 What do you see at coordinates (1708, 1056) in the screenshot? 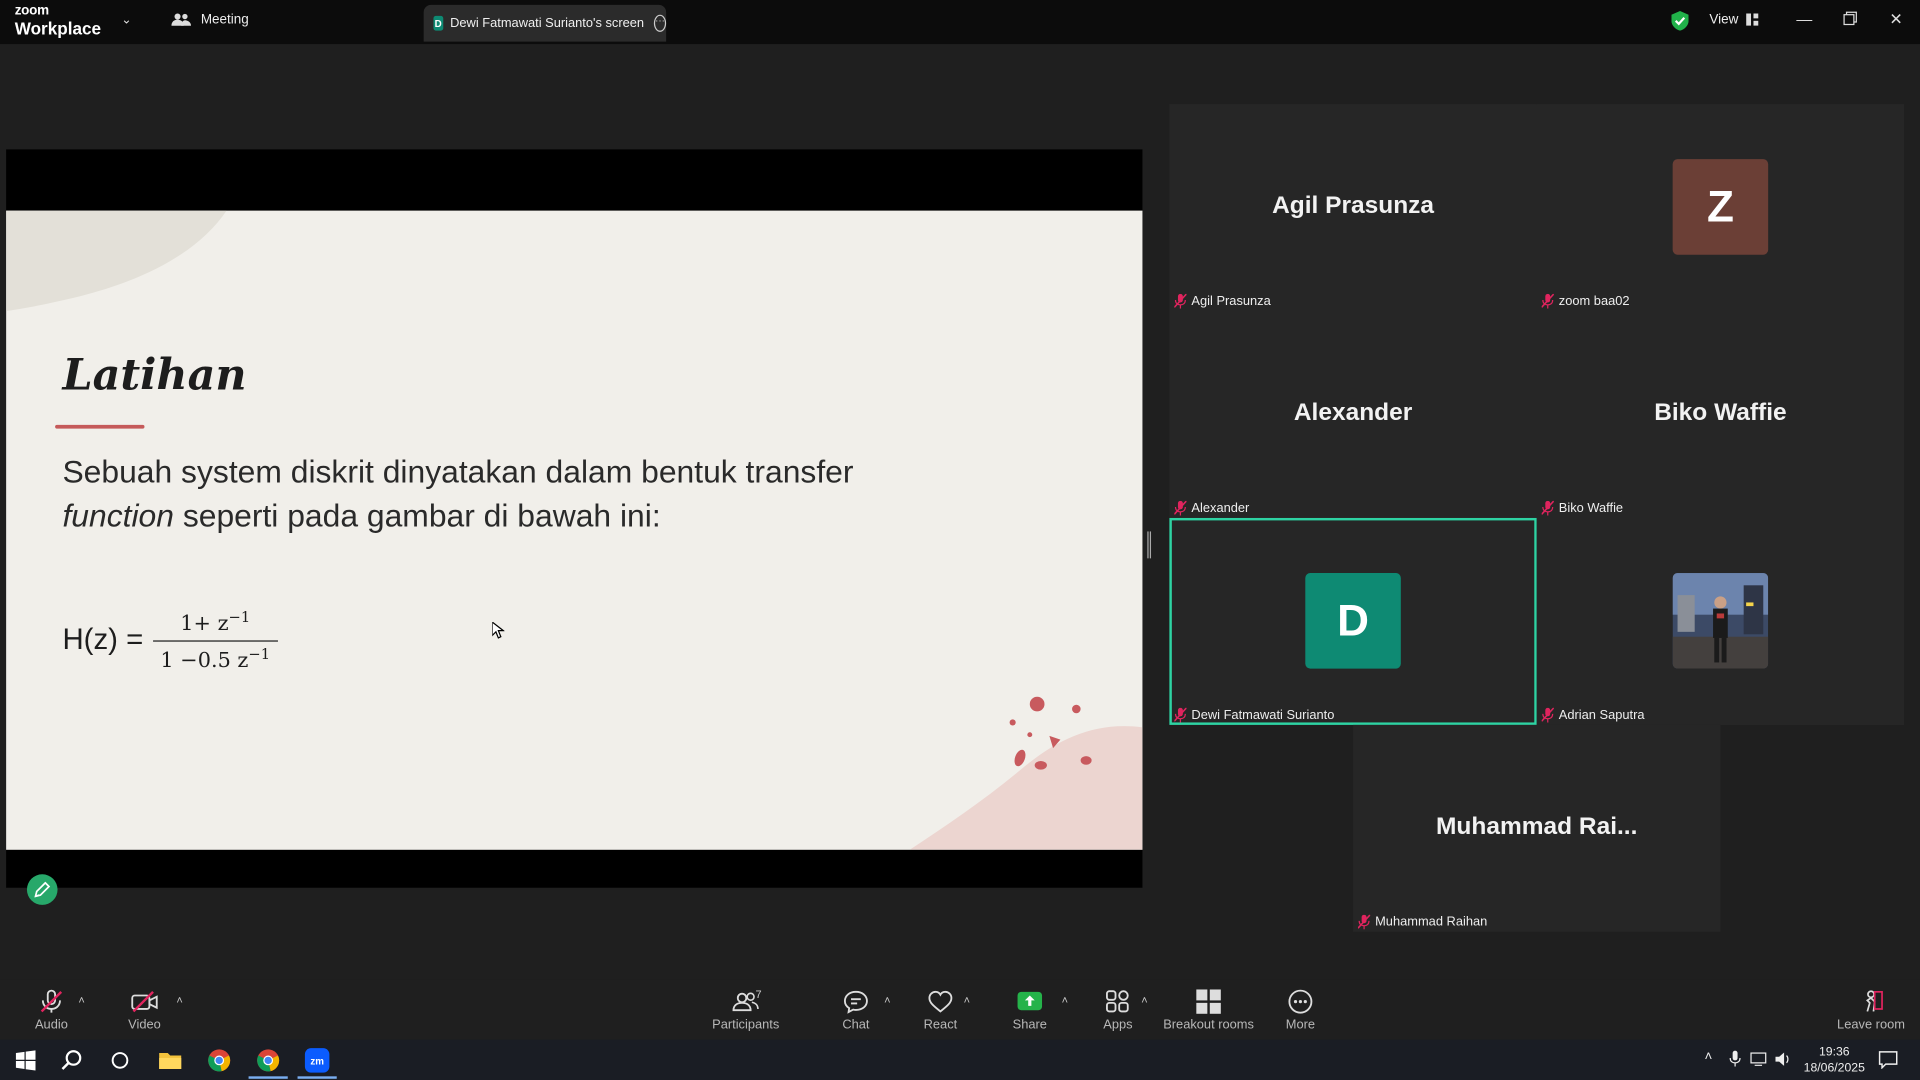
I see `tray-overflow-icon: ˄` at bounding box center [1708, 1056].